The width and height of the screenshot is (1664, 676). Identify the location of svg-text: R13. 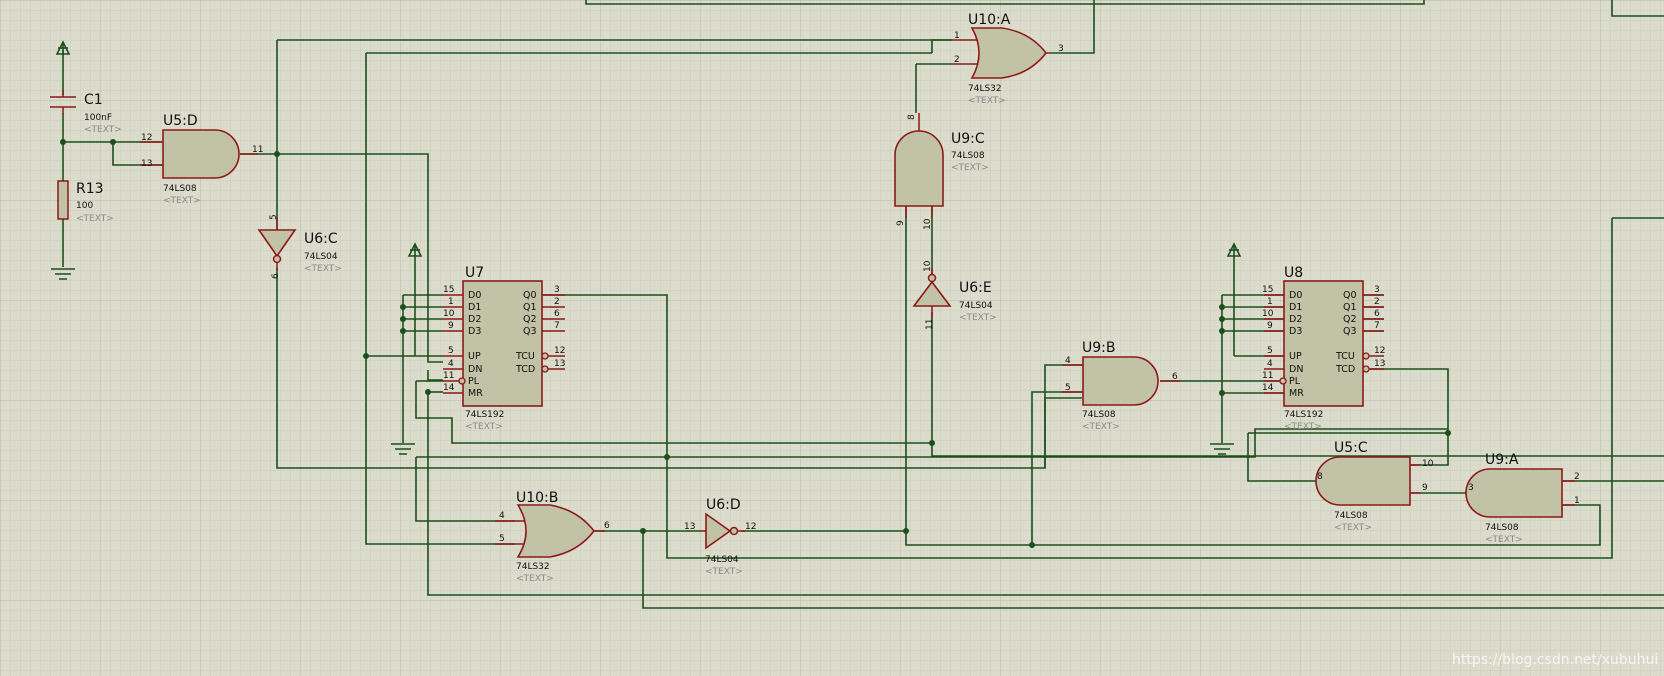
(90, 189).